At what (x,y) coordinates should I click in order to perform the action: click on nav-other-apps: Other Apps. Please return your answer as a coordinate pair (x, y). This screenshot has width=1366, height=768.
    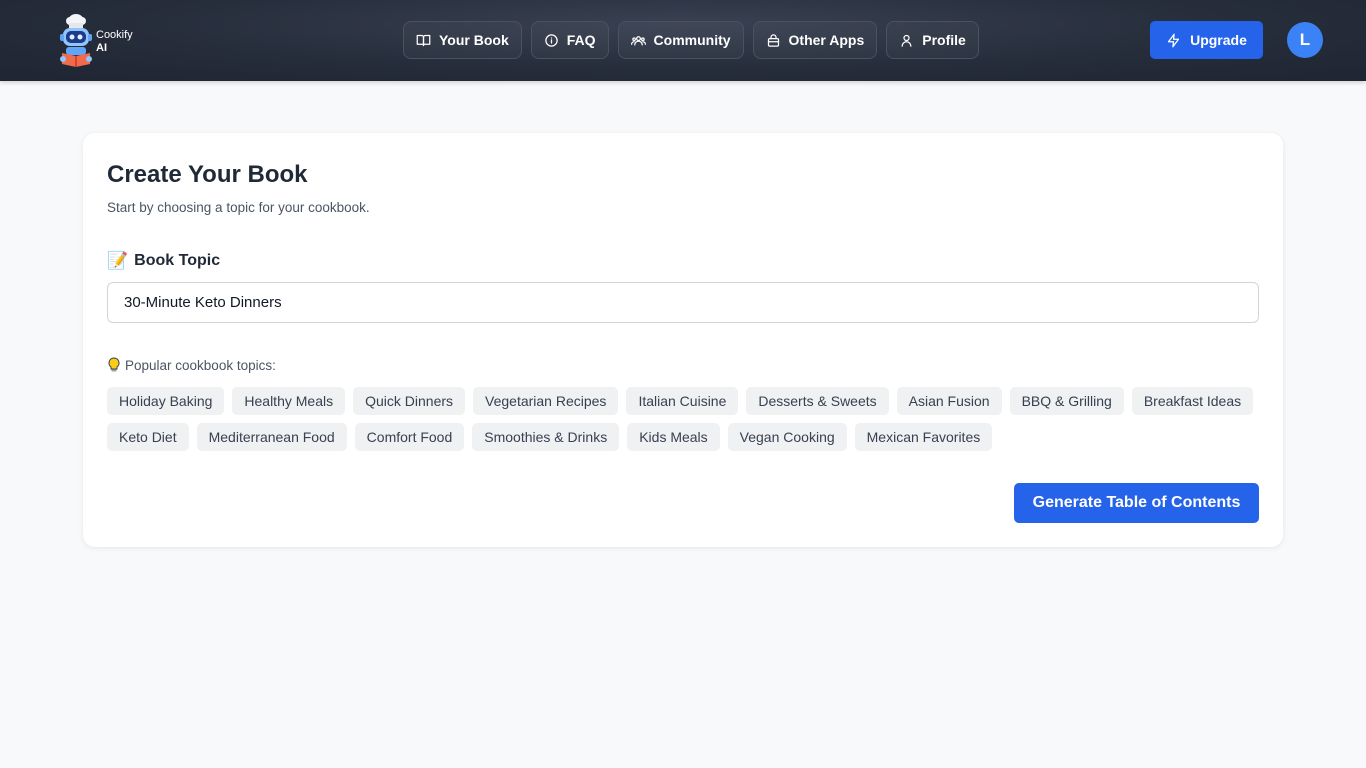
    Looking at the image, I should click on (815, 40).